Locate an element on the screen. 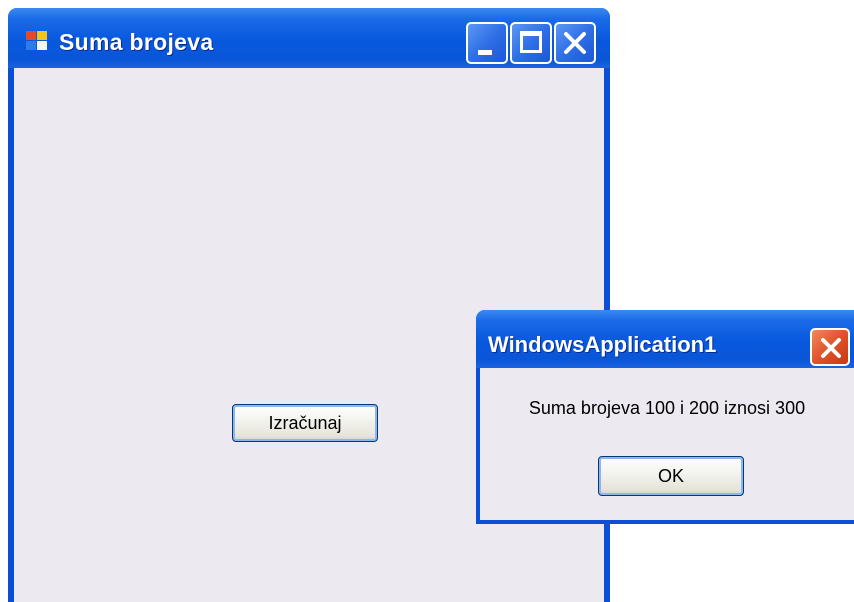  main-titlebar: Suma brojeva is located at coordinates (309, 38).